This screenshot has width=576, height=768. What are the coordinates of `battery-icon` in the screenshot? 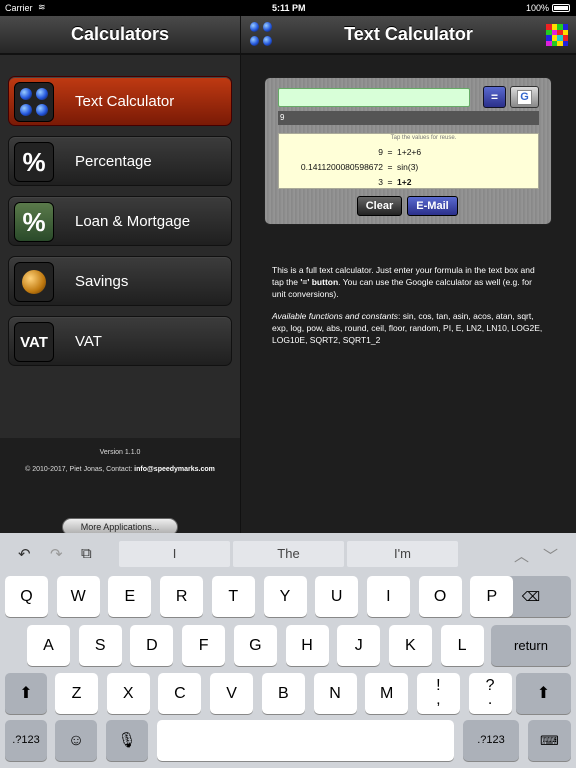 It's located at (561, 8).